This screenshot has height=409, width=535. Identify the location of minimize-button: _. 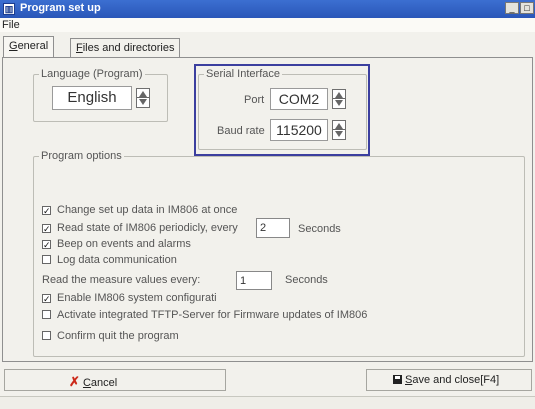
(512, 8).